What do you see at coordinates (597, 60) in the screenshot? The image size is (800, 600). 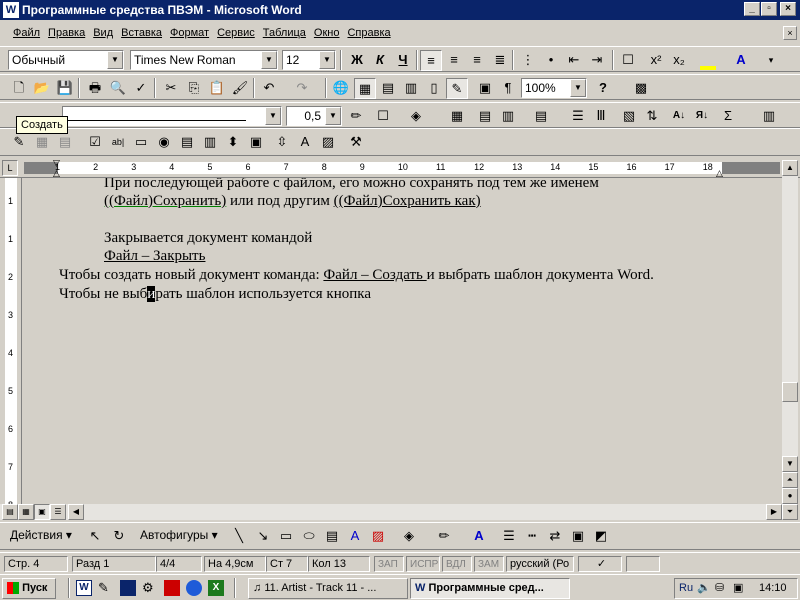 I see `increase-indent-button: ⇥` at bounding box center [597, 60].